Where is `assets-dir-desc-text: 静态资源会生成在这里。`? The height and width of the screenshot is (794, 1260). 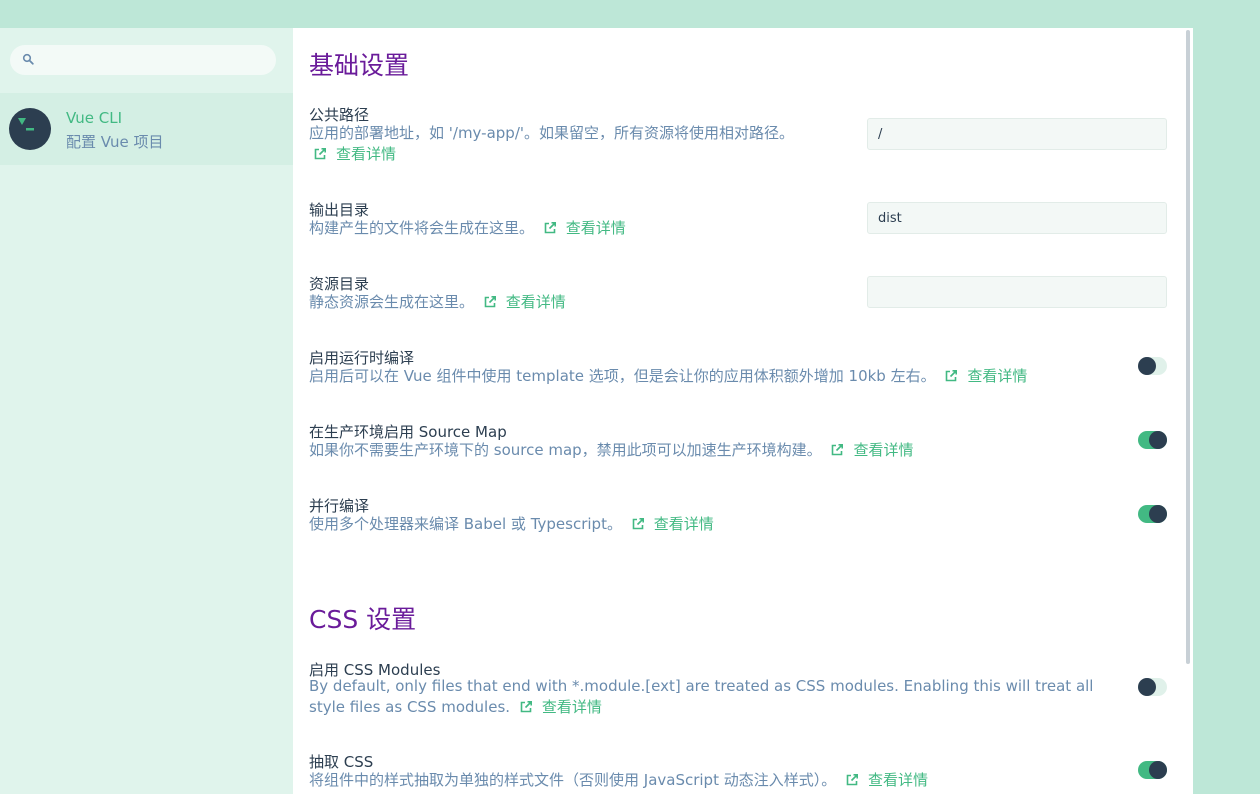
assets-dir-desc-text: 静态资源会生成在这里。 is located at coordinates (392, 302).